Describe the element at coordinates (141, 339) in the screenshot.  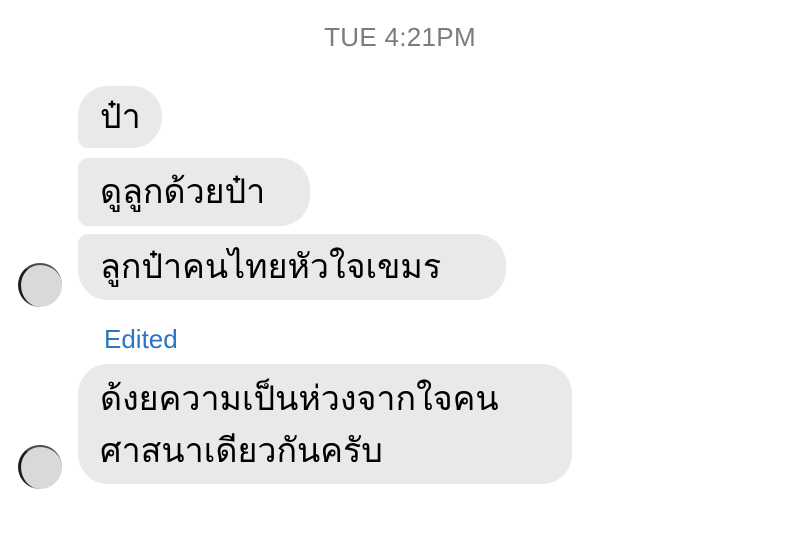
I see `edited-label: Edited` at that location.